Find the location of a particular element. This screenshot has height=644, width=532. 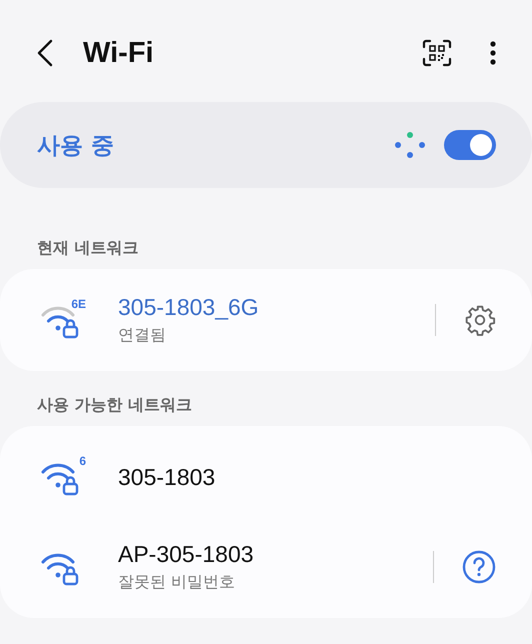

network-name: 305-1803_6G is located at coordinates (189, 307).